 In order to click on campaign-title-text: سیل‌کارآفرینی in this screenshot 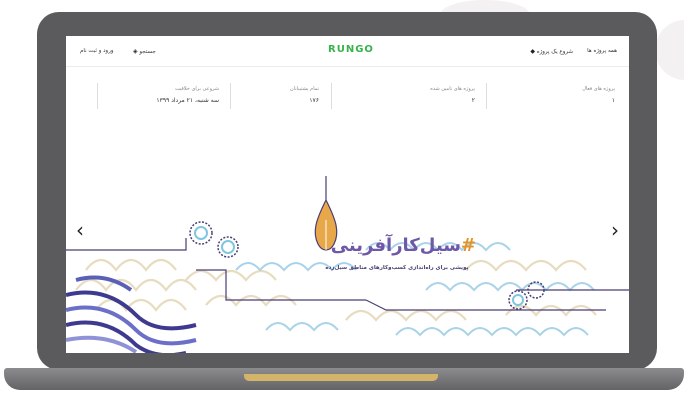, I will do `click(396, 245)`.